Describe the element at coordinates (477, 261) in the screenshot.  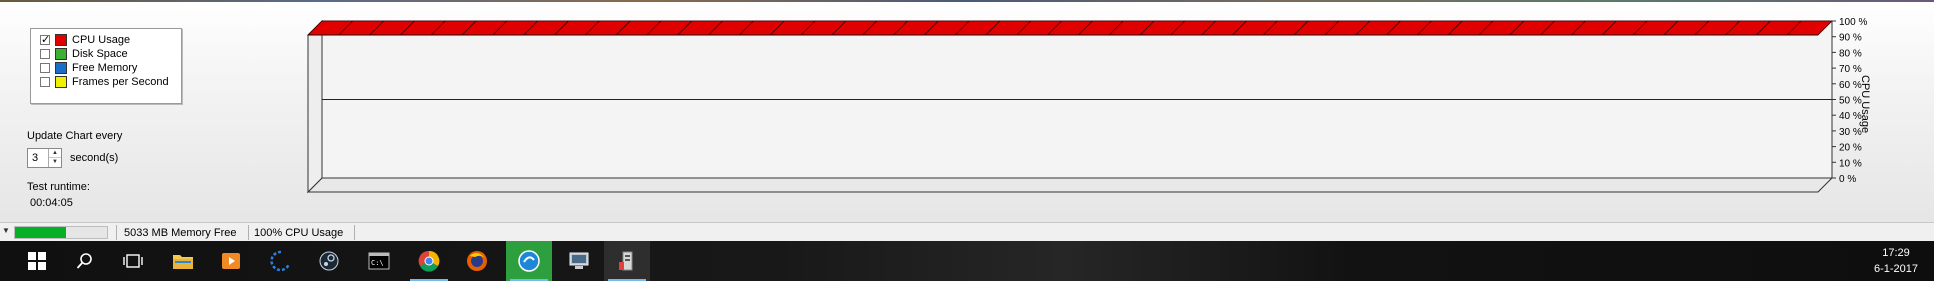
I see `firefox-icon` at that location.